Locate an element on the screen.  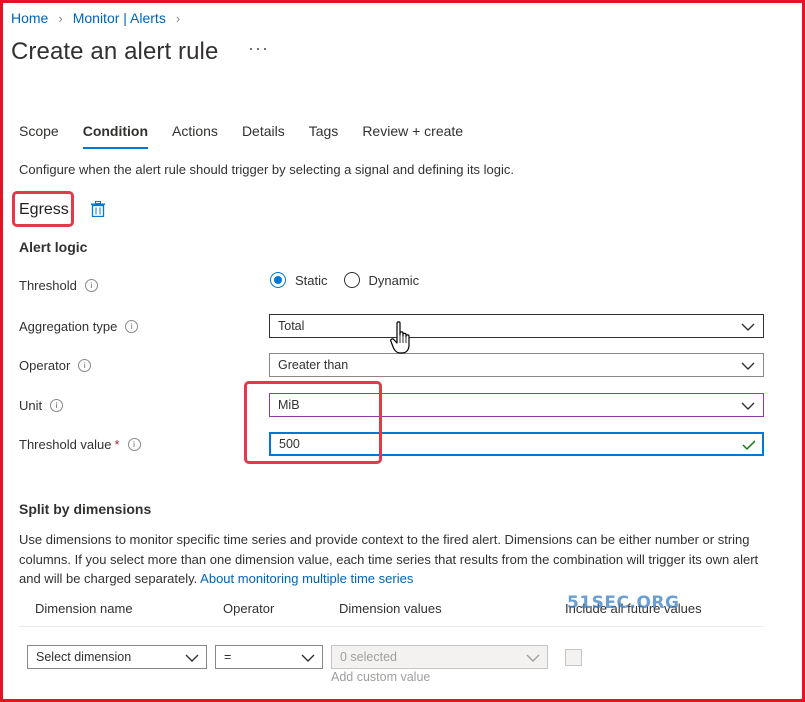
tab-review-create: Review + create is located at coordinates (412, 136).